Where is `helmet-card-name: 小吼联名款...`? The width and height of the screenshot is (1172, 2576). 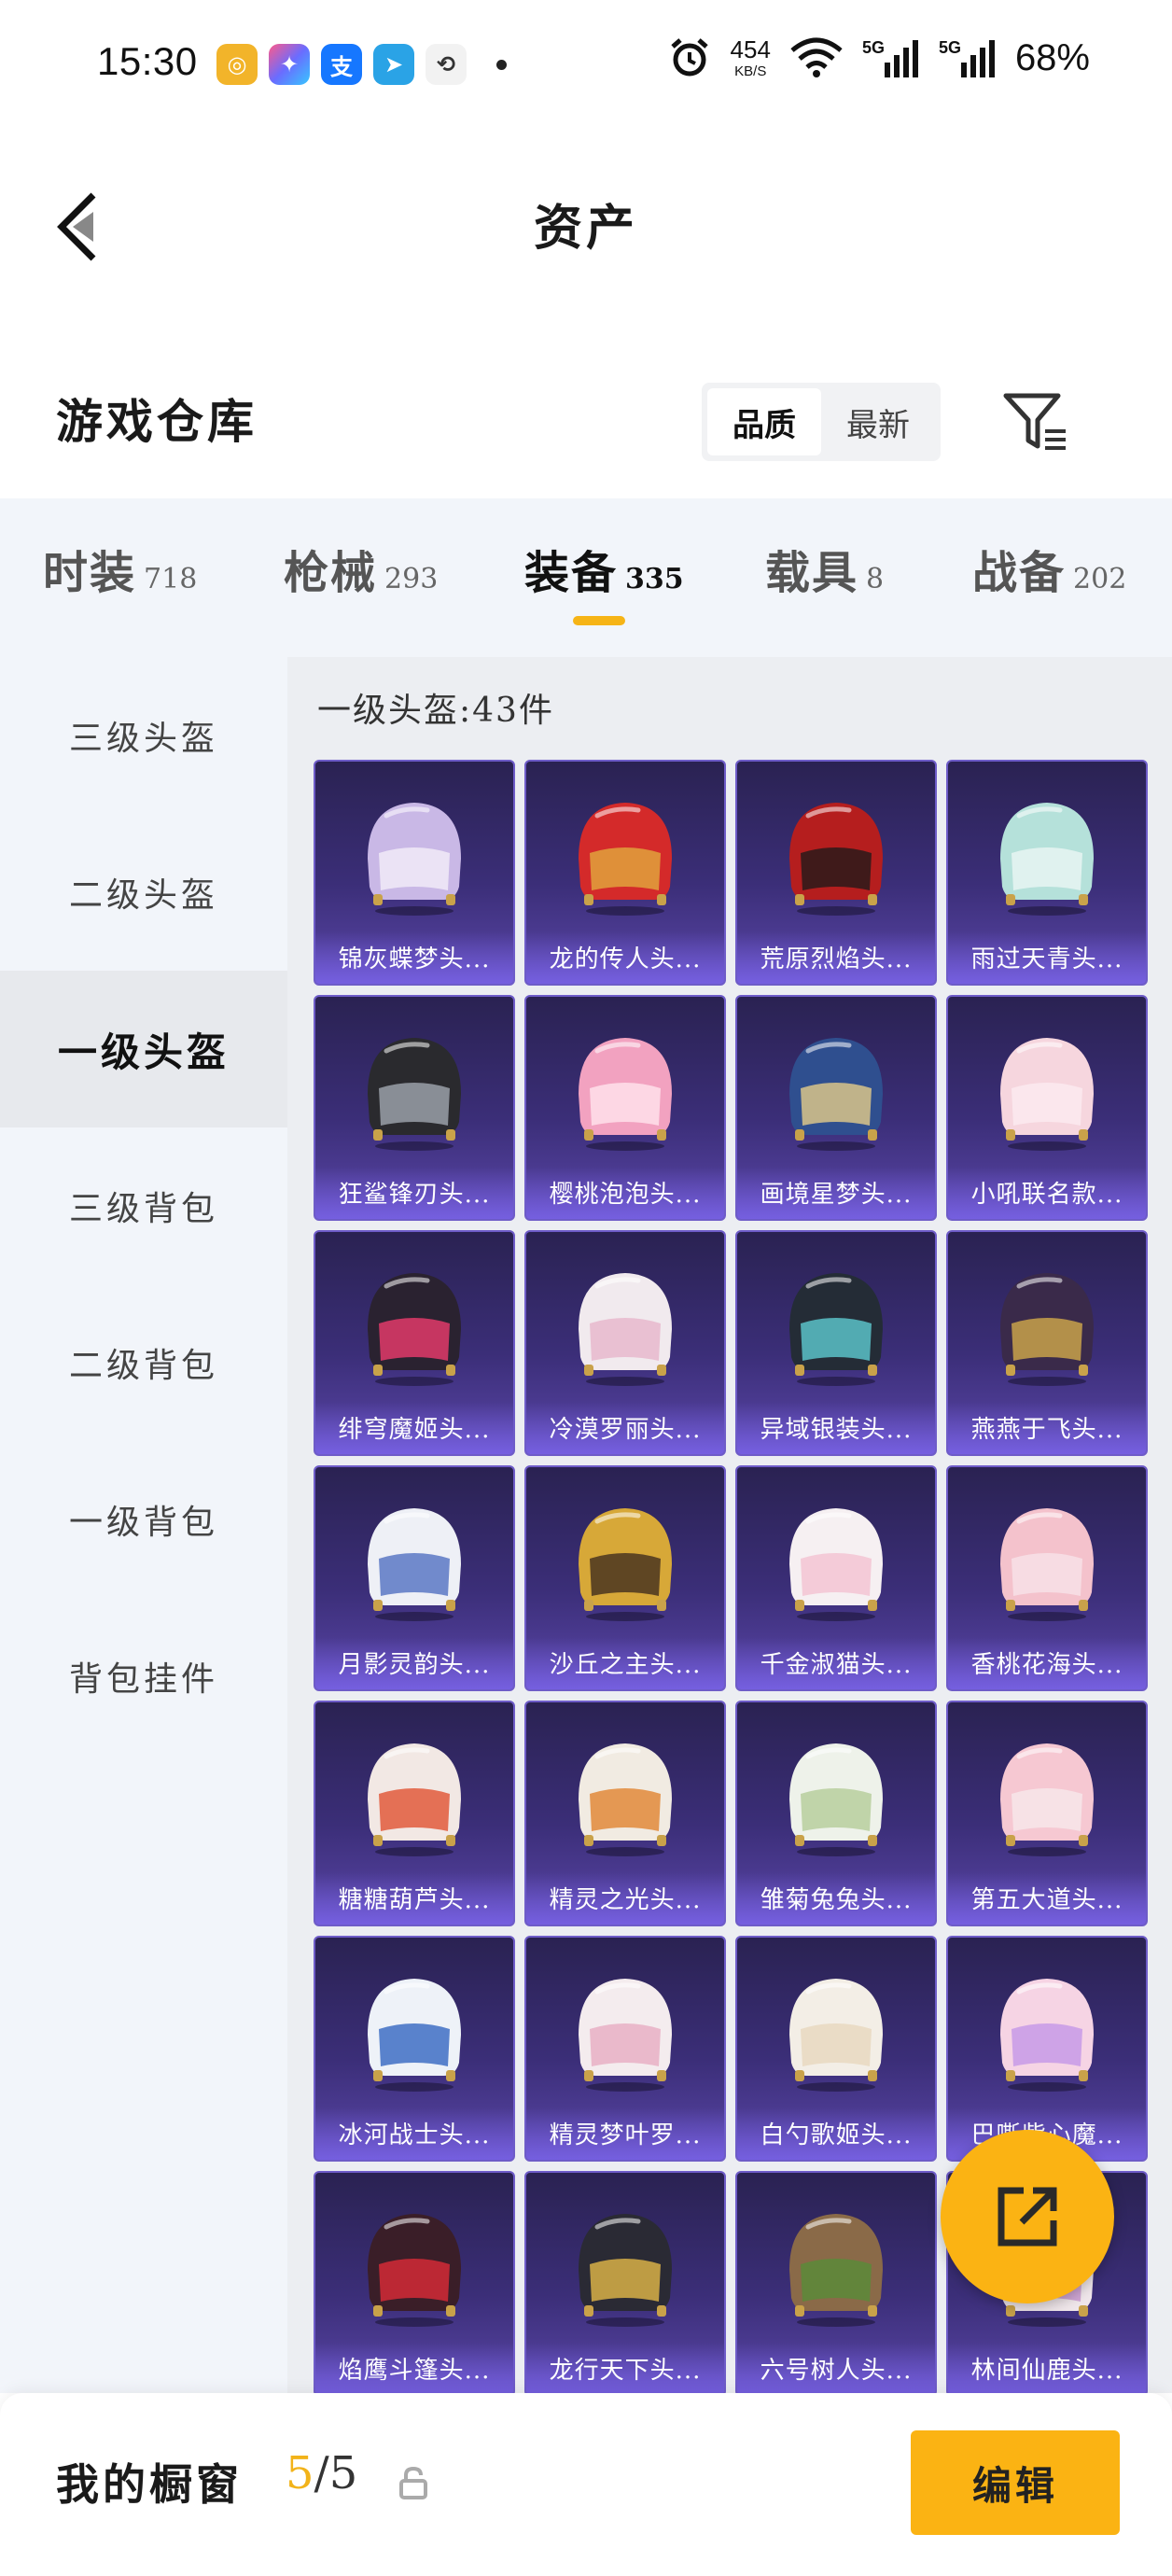 helmet-card-name: 小吼联名款... is located at coordinates (1046, 1195).